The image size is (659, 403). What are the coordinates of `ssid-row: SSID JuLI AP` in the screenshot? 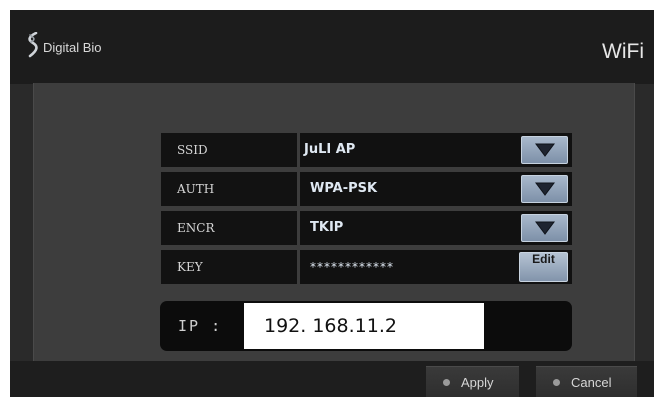 It's located at (366, 150).